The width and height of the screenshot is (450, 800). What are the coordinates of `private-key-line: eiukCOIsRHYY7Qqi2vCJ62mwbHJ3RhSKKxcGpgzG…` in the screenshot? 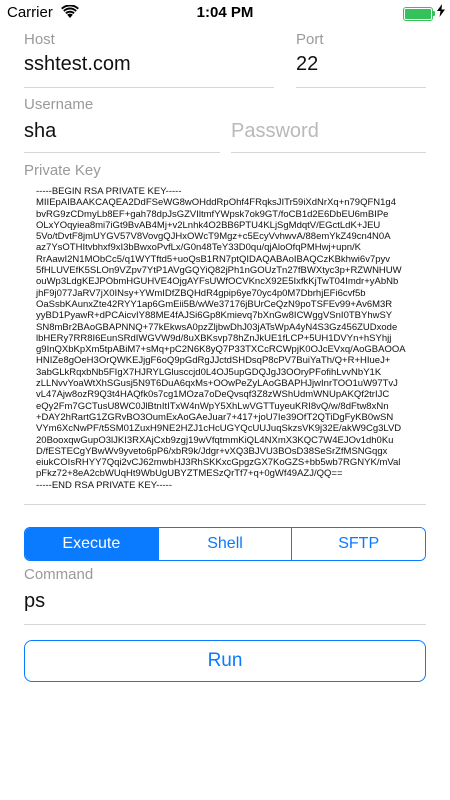 It's located at (218, 463).